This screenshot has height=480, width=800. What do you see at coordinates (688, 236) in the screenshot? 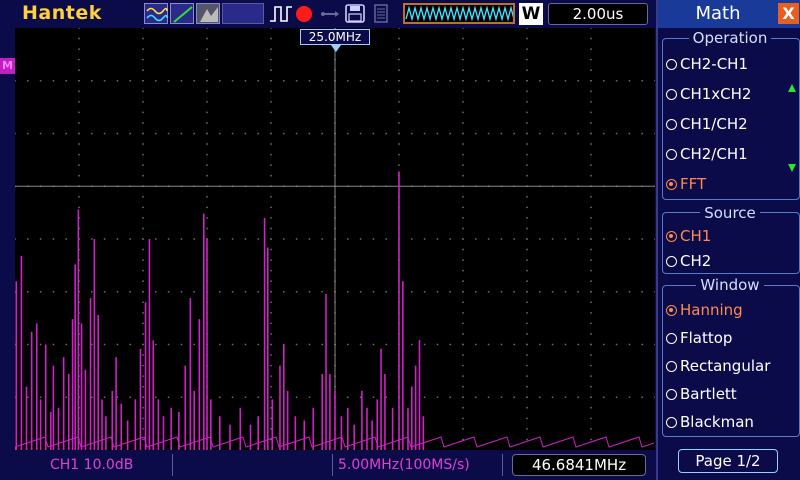
I see `option-source-ch1: CH1` at bounding box center [688, 236].